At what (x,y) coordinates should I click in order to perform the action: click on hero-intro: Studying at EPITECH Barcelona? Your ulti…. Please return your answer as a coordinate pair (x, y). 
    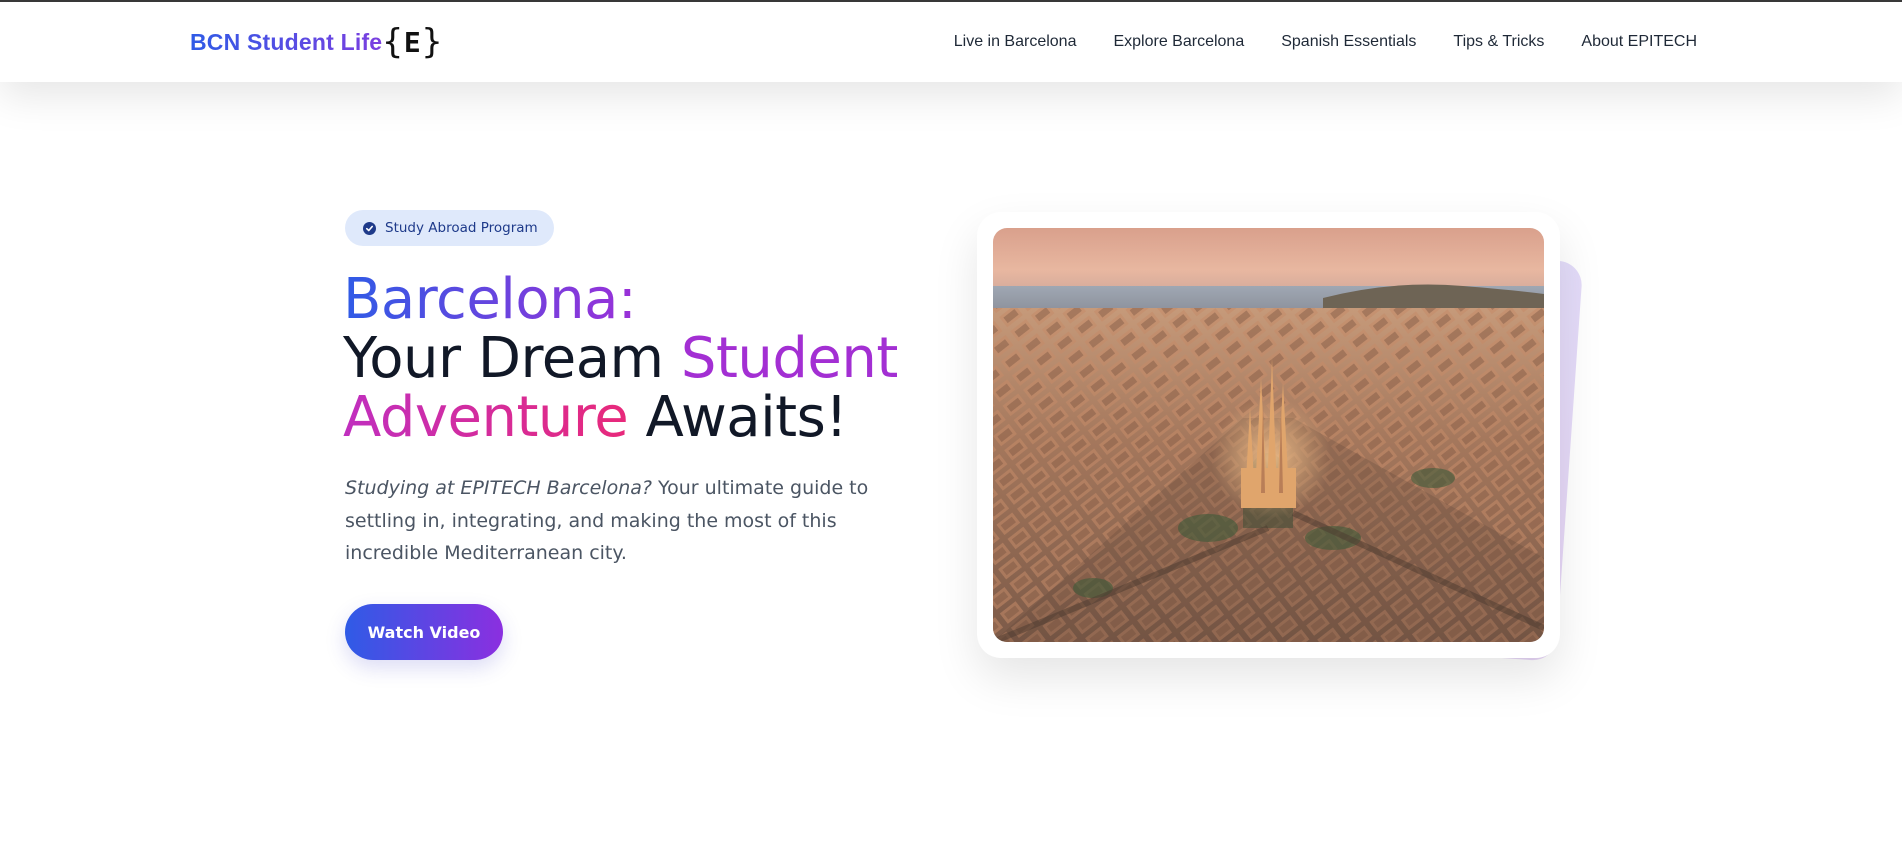
    Looking at the image, I should click on (630, 521).